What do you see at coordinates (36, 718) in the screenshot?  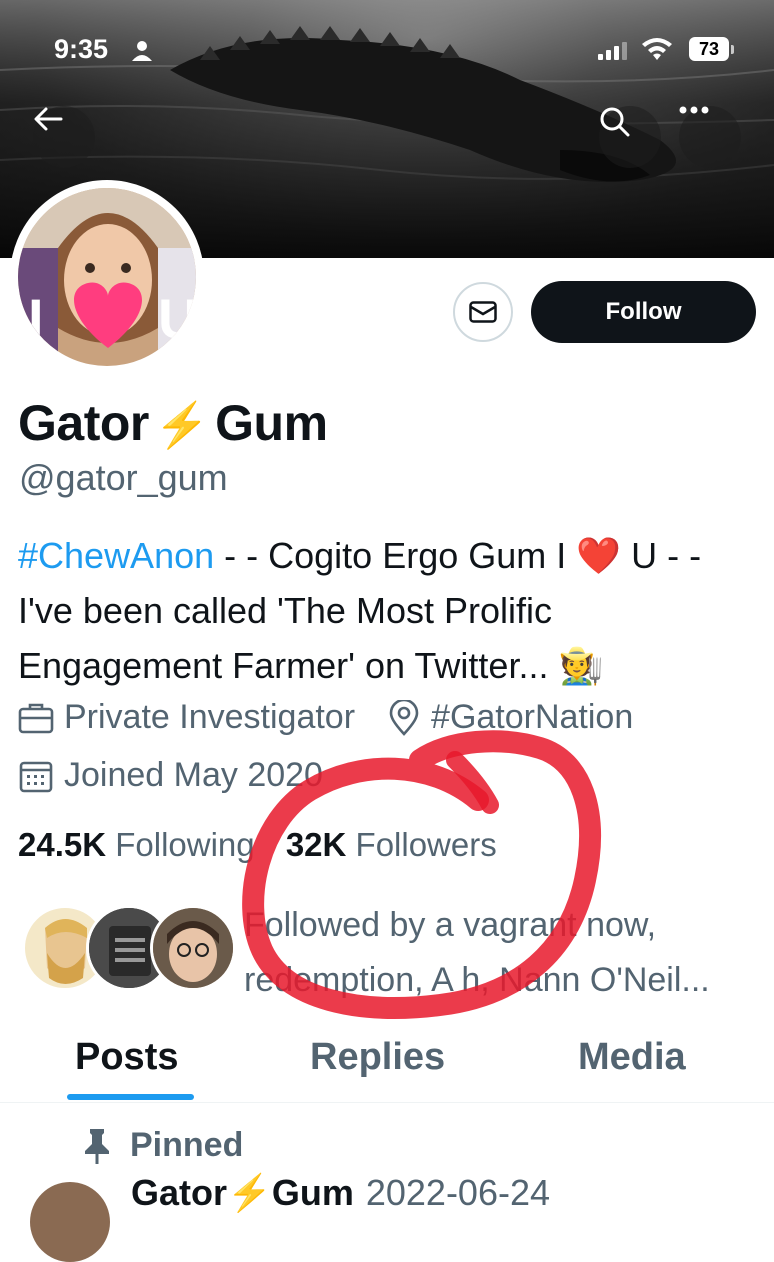 I see `briefcase-icon` at bounding box center [36, 718].